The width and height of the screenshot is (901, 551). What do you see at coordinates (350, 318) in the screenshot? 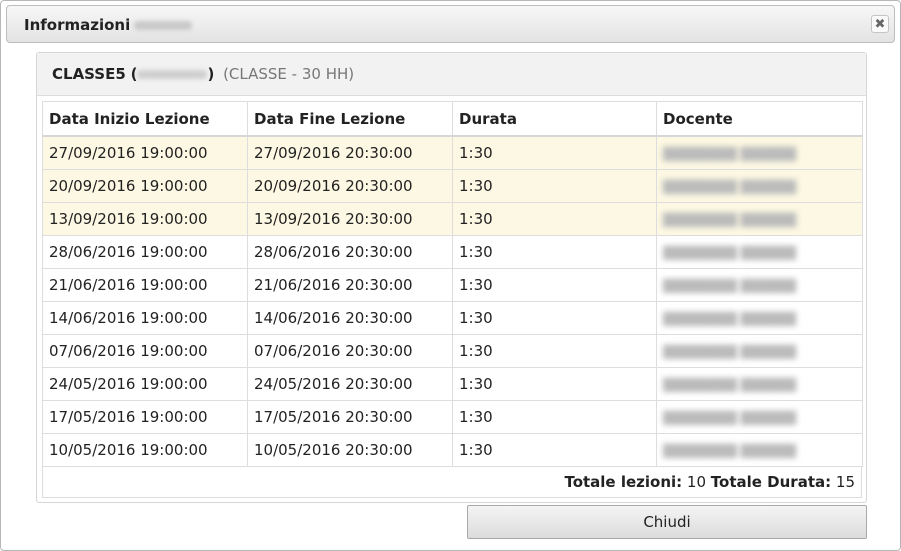
I see `cell-end-date: 14/06/2016 20:30:00` at bounding box center [350, 318].